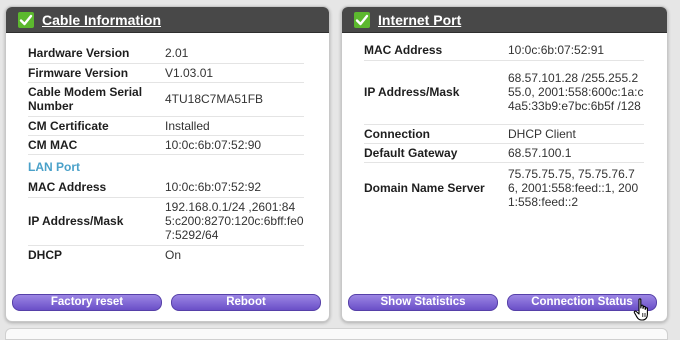 The image size is (680, 340). I want to click on table-row: Firmware Version V1.03.01, so click(166, 73).